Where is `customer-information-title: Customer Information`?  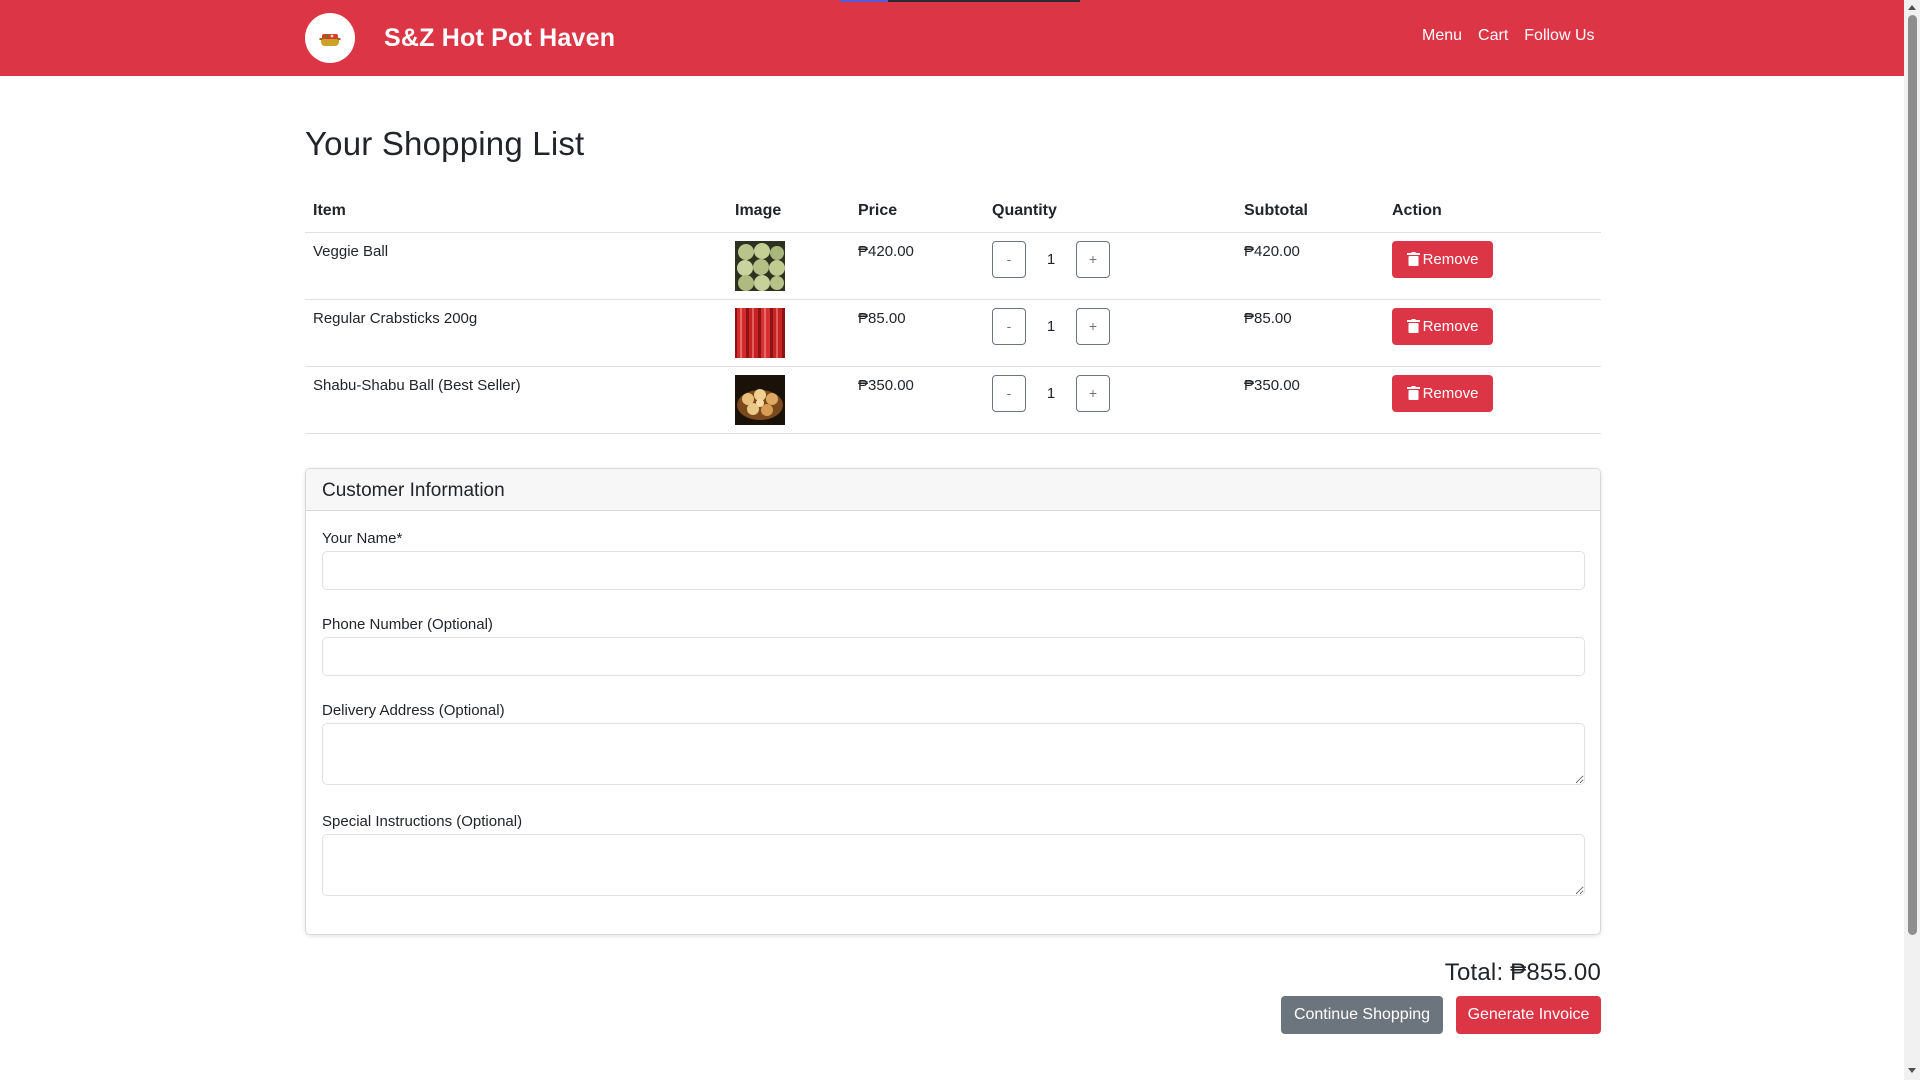
customer-information-title: Customer Information is located at coordinates (953, 490).